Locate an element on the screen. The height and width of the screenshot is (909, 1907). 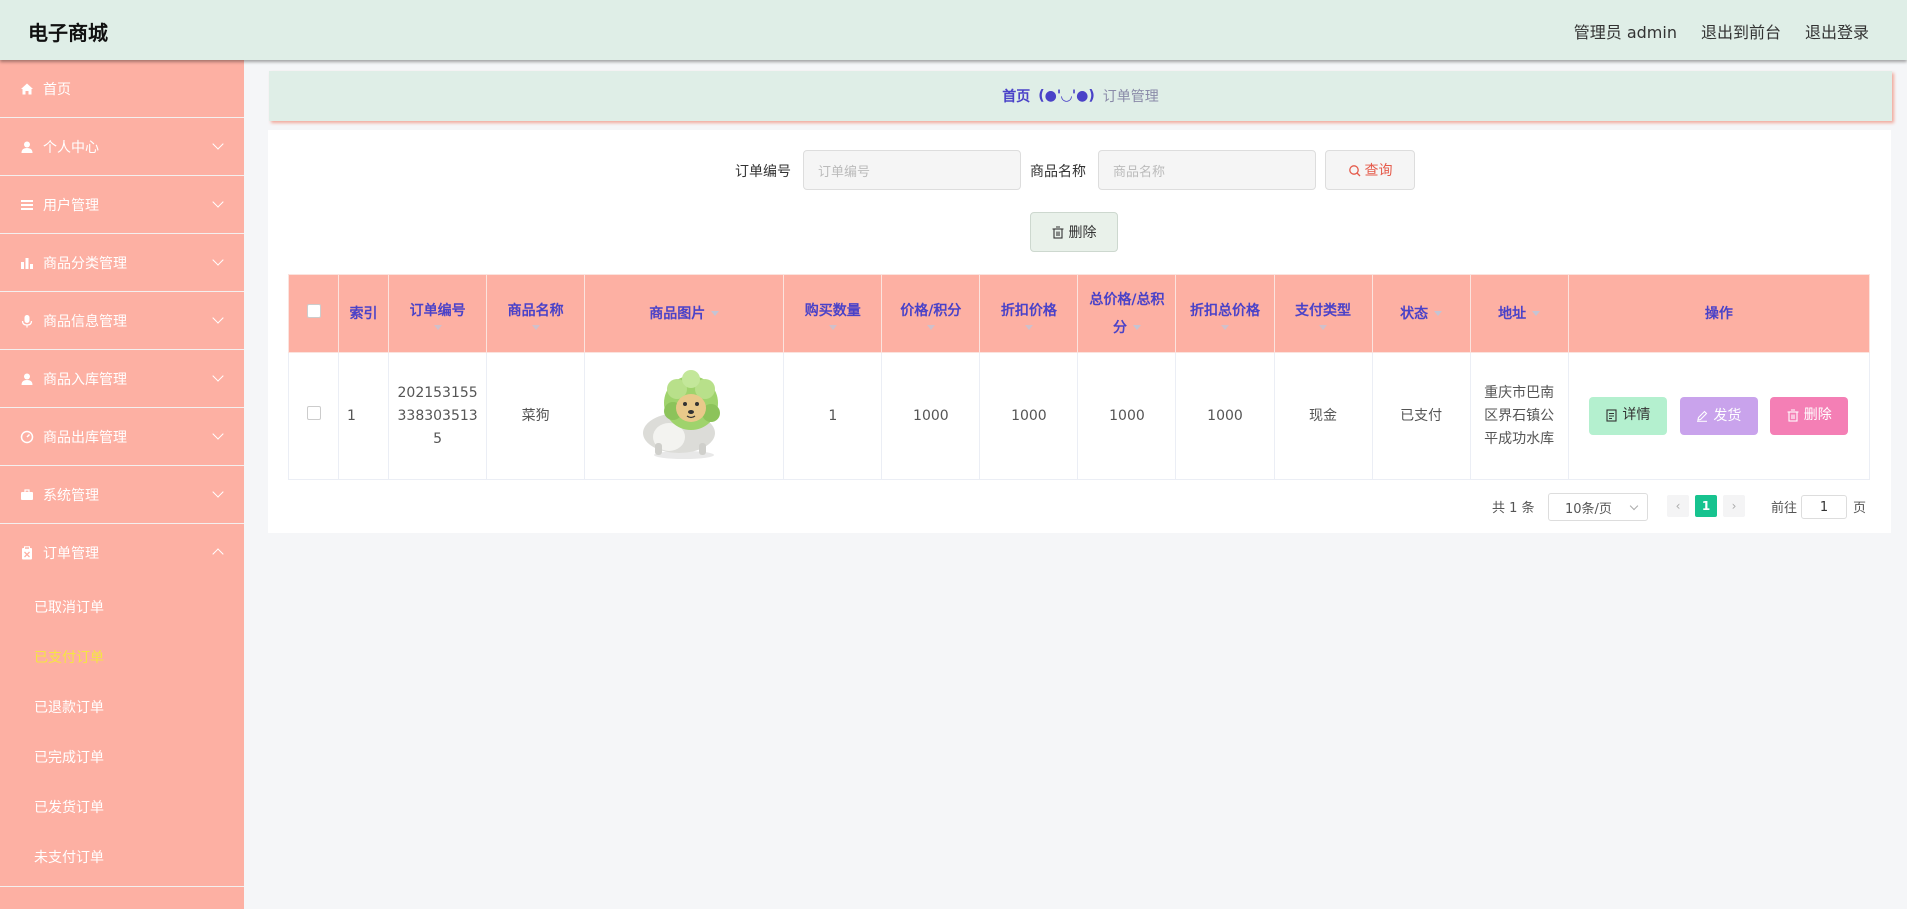
cell-total-price: 1000 is located at coordinates (1127, 416).